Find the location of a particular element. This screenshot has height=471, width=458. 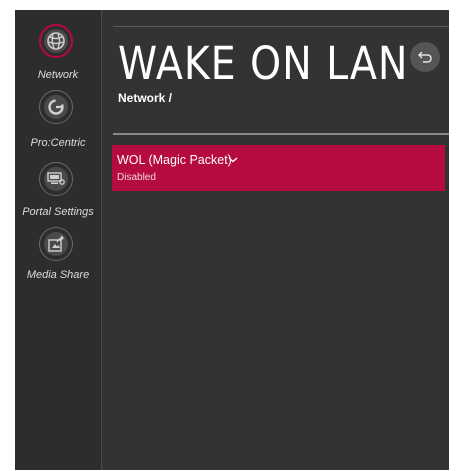

page-title: WAKE ON LAN is located at coordinates (263, 63).